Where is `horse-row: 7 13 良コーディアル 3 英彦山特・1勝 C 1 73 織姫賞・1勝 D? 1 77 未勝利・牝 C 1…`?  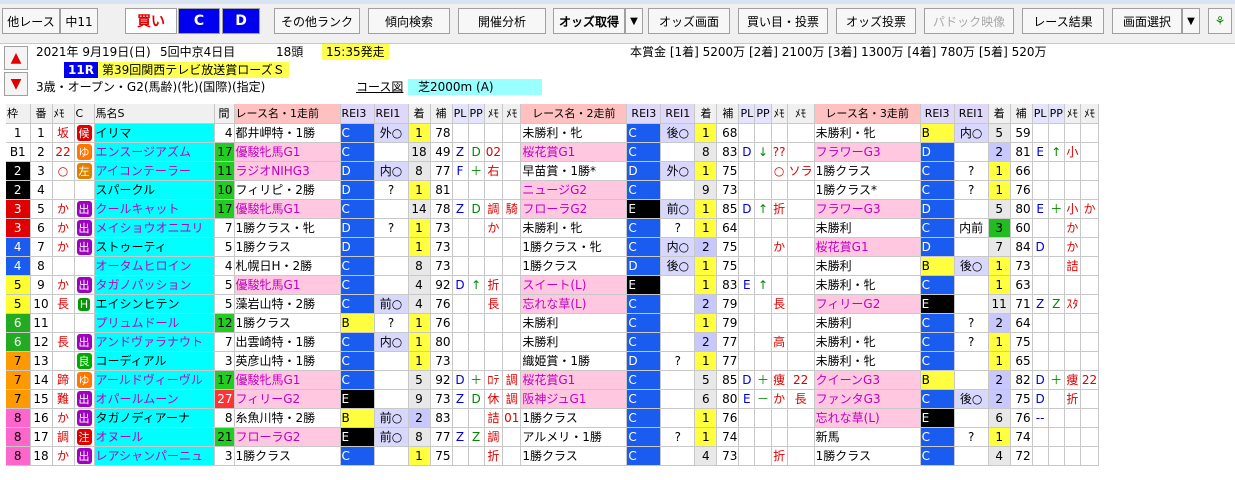 horse-row: 7 13 良コーディアル 3 英彦山特・1勝 C 1 73 織姫賞・1勝 D? 1 77 未勝利・牝 C 1… is located at coordinates (553, 361).